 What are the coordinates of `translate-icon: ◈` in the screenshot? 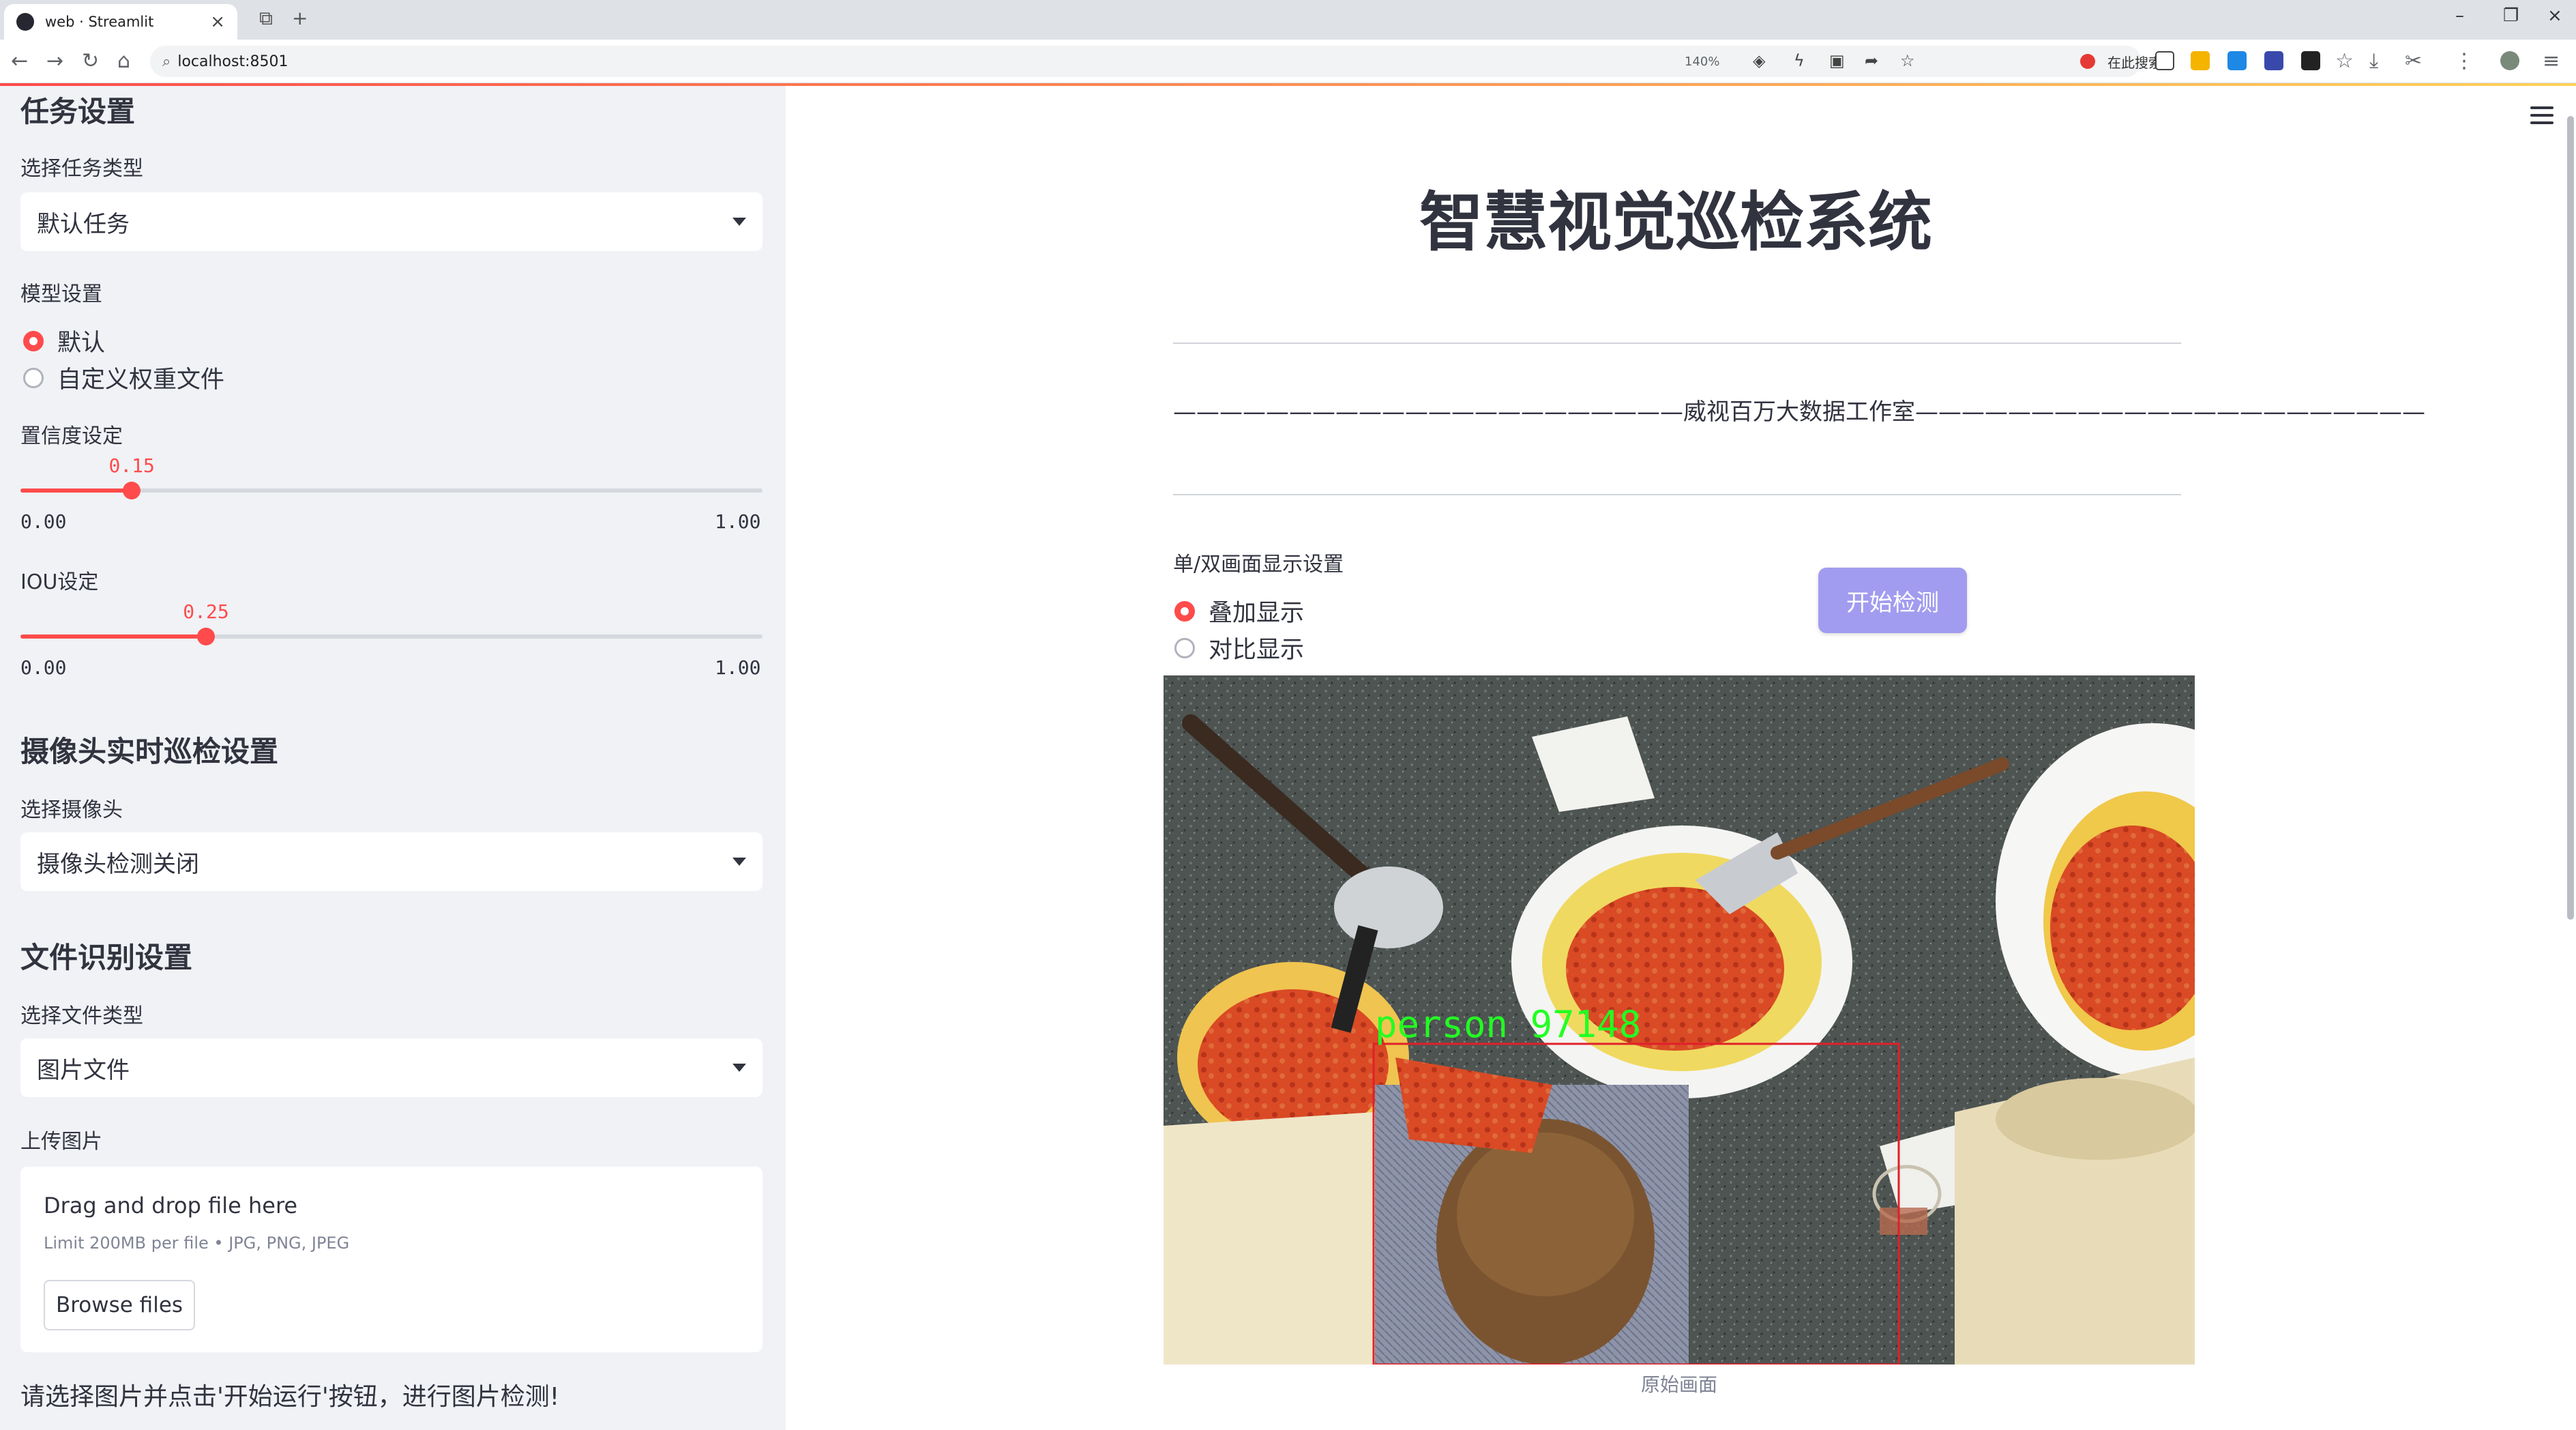 It's located at (1759, 60).